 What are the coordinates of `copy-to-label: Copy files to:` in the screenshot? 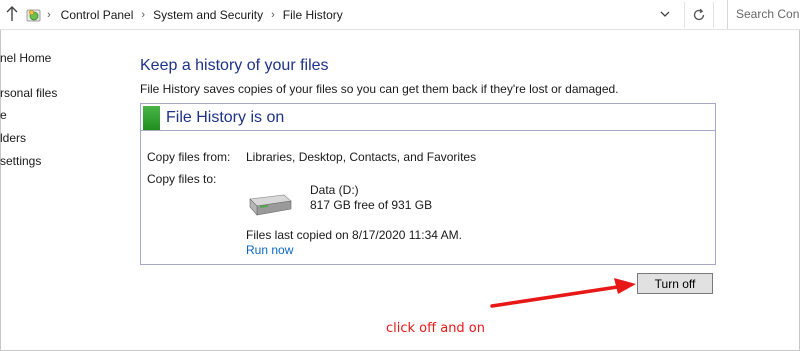 It's located at (182, 179).